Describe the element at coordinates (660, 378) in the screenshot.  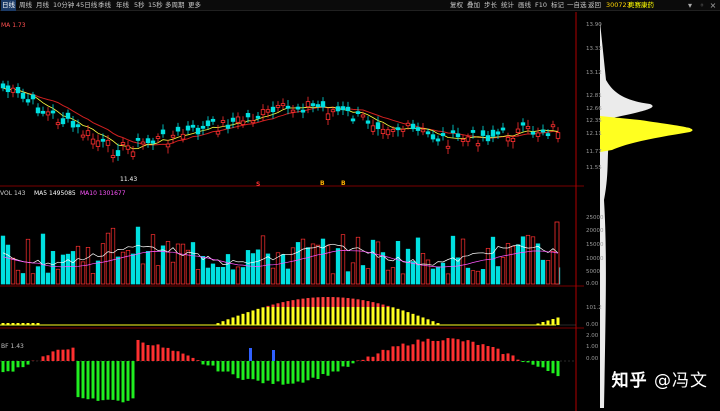
I see `watermark: 知乎 @冯文` at that location.